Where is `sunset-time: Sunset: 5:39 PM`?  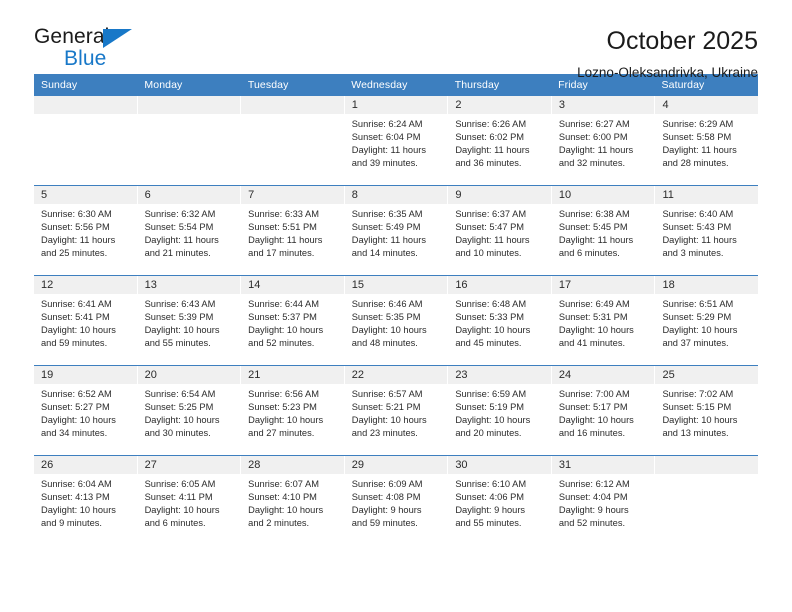 sunset-time: Sunset: 5:39 PM is located at coordinates (179, 317).